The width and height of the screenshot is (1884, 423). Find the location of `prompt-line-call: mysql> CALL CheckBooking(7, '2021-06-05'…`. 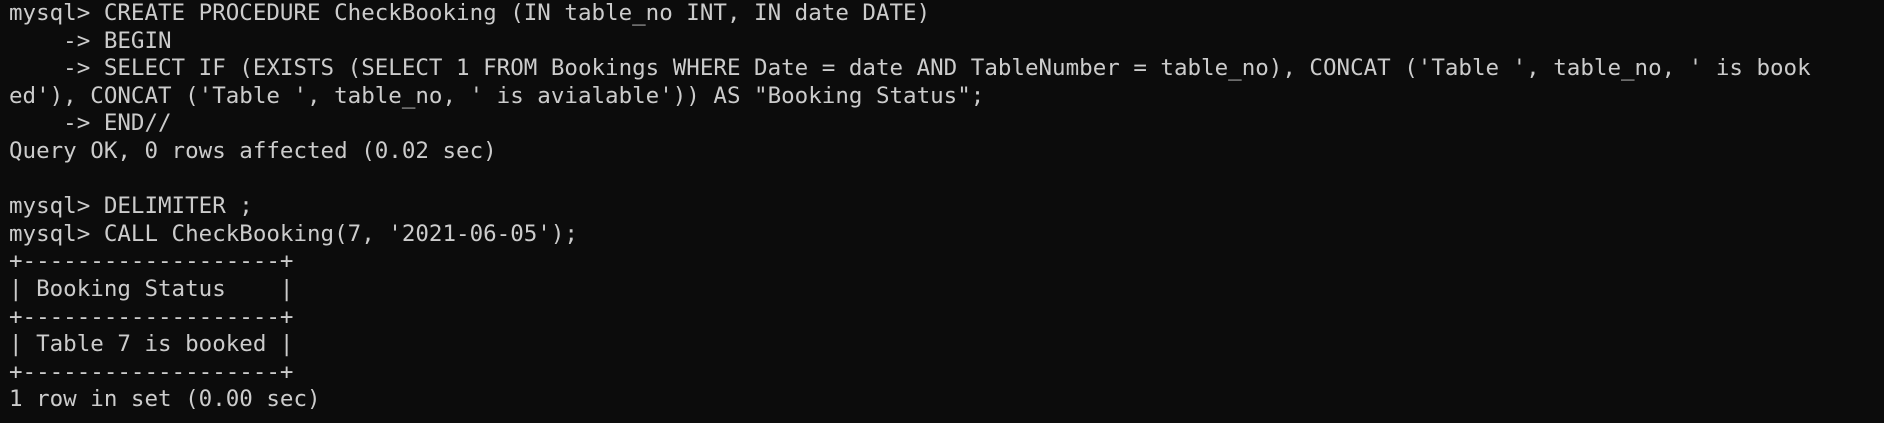

prompt-line-call: mysql> CALL CheckBooking(7, '2021-06-05'… is located at coordinates (293, 233).